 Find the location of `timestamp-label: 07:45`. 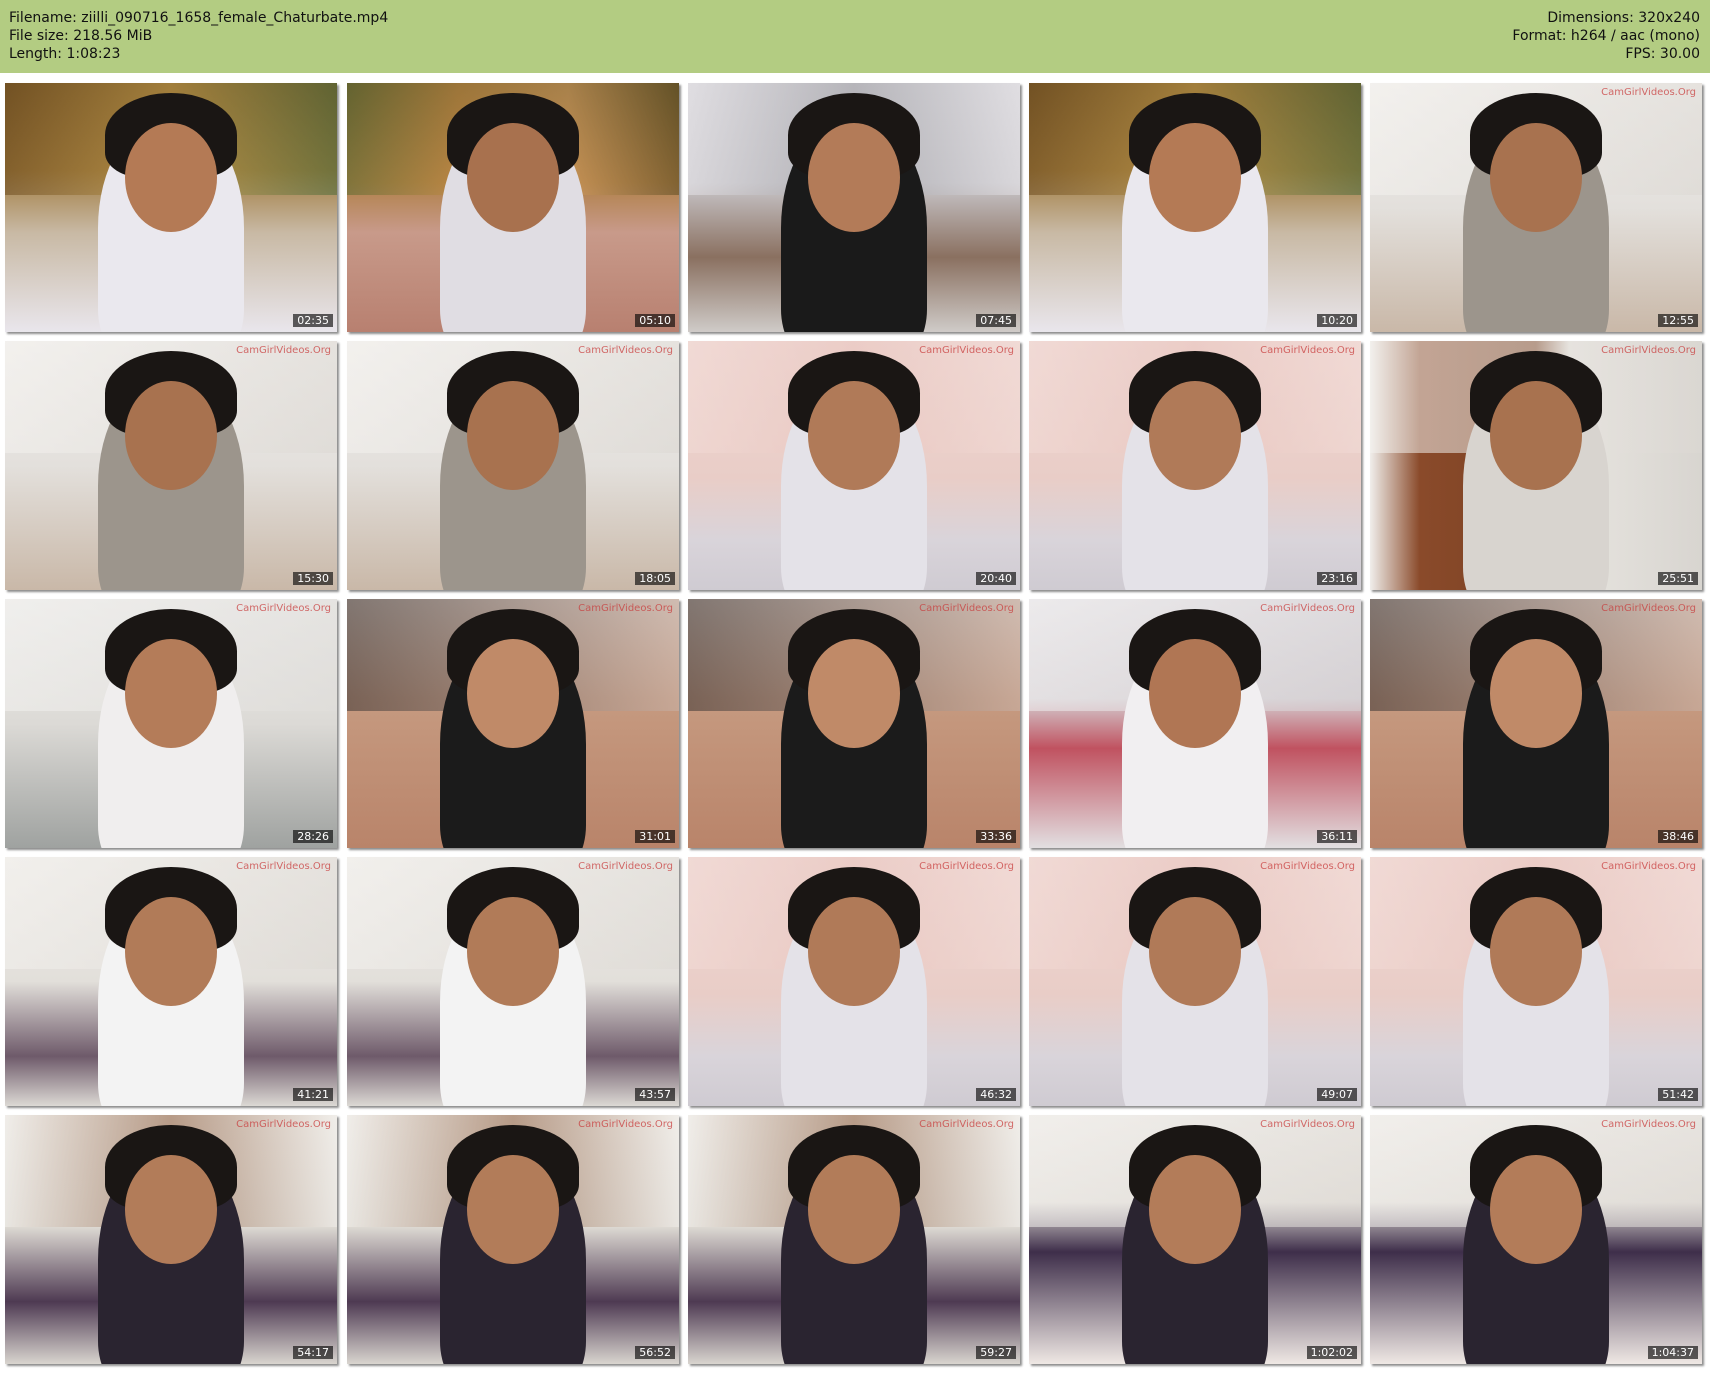

timestamp-label: 07:45 is located at coordinates (996, 320).